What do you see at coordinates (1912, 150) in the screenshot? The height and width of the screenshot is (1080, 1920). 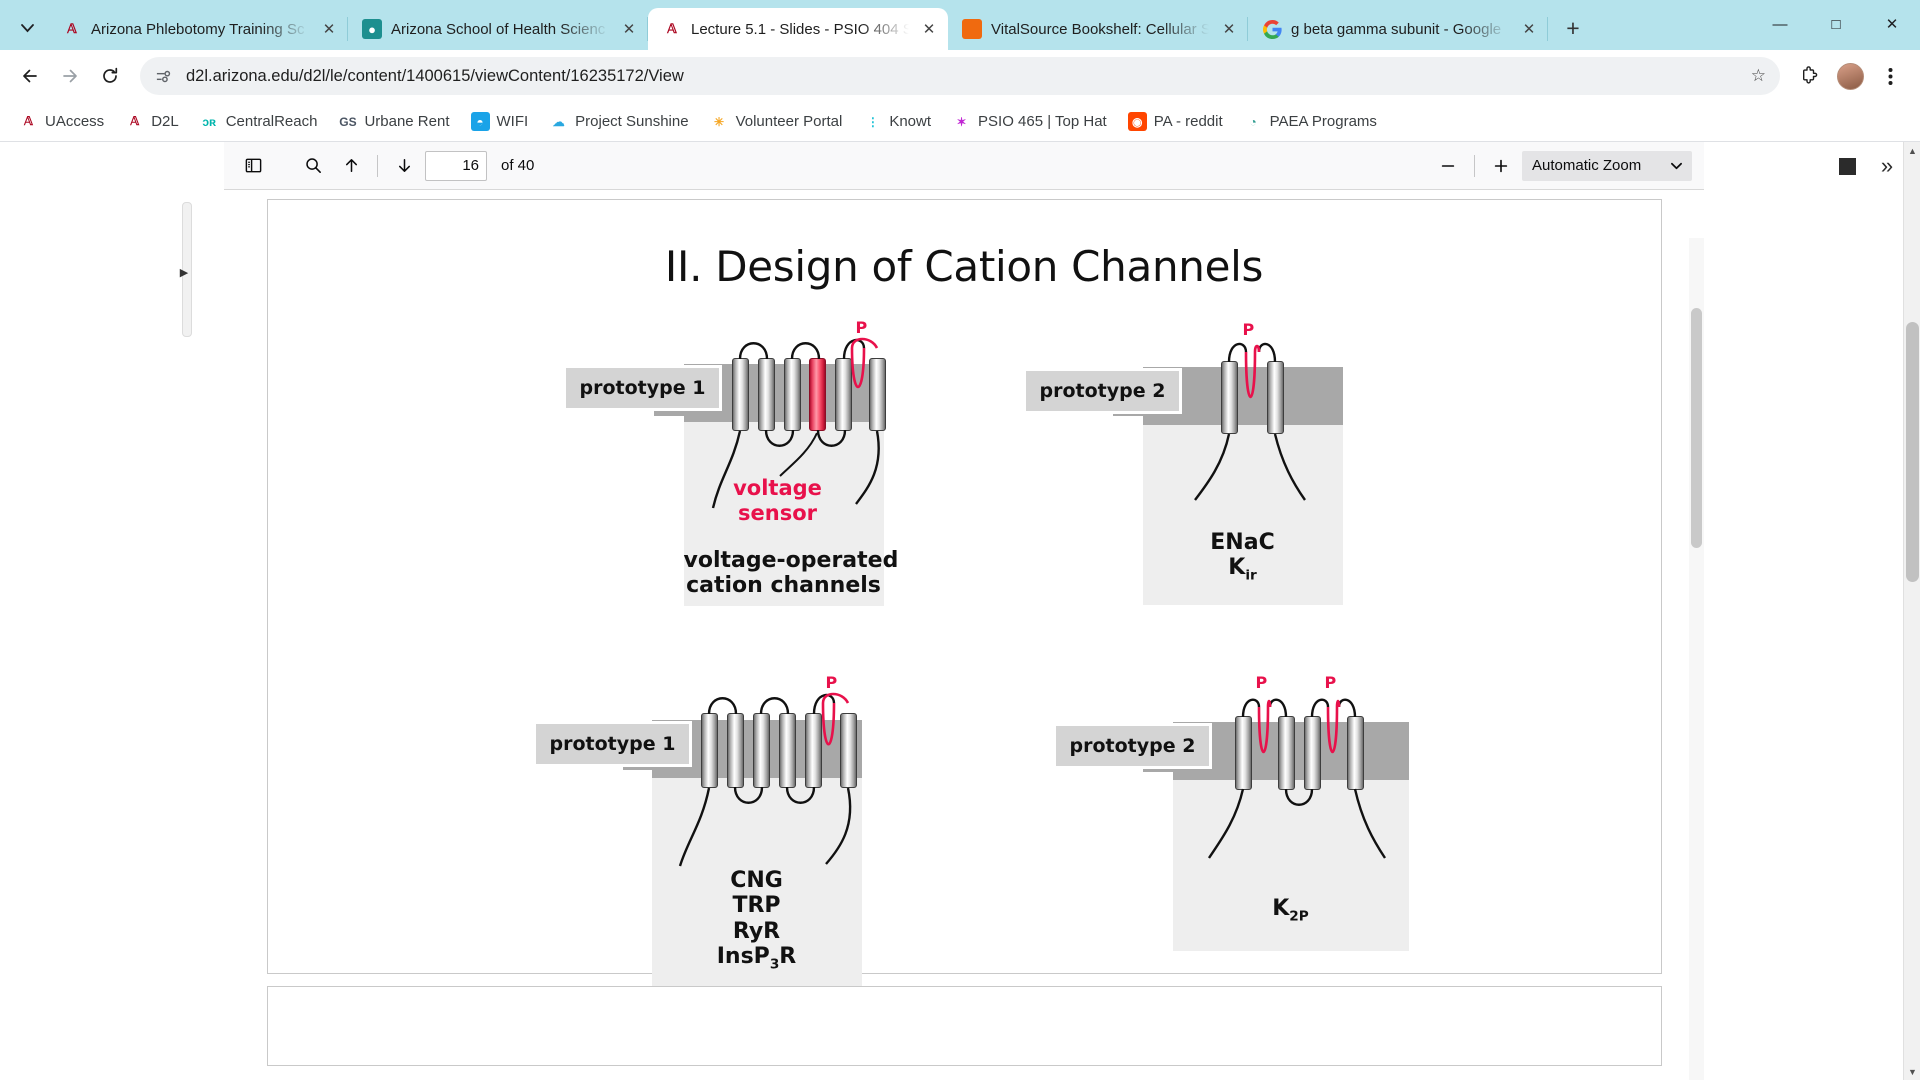 I see `scroll-up-arrow-icon: ▲` at bounding box center [1912, 150].